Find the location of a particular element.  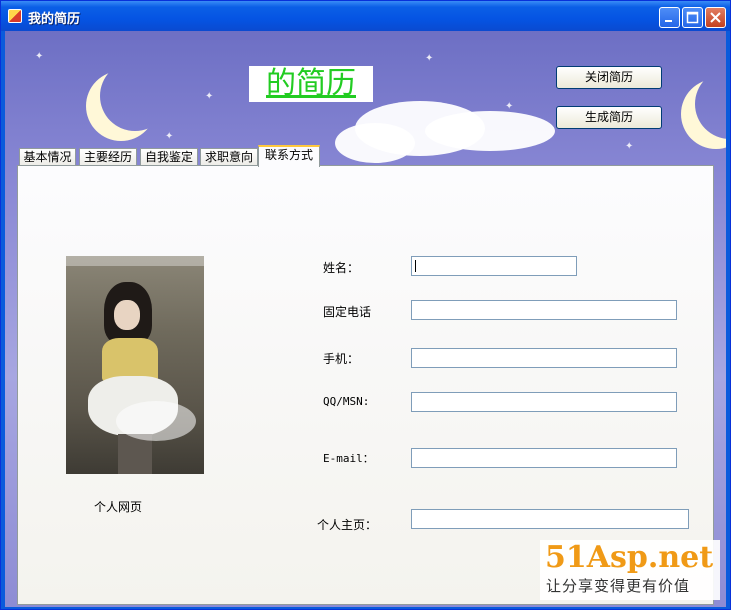

close-icon is located at coordinates (715, 17).